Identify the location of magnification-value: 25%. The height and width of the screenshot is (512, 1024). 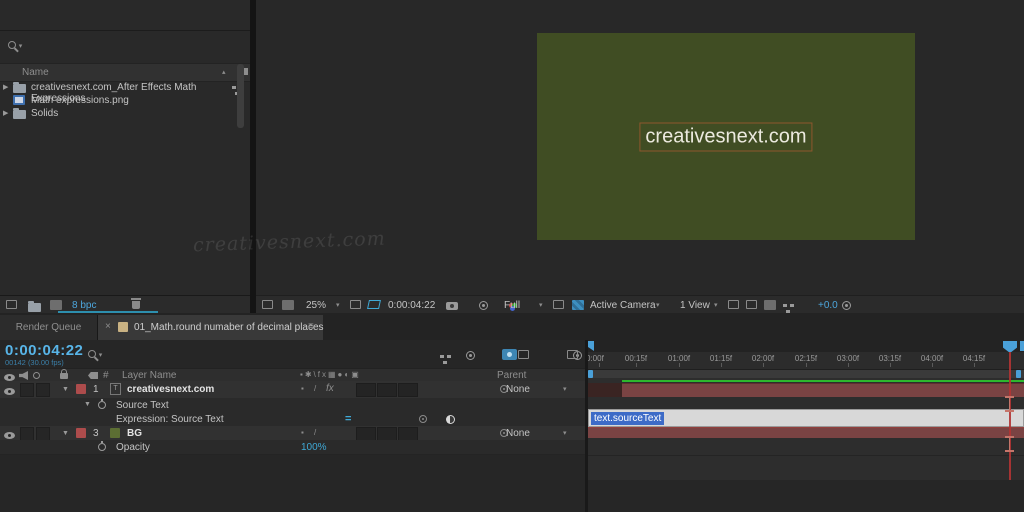
(316, 305).